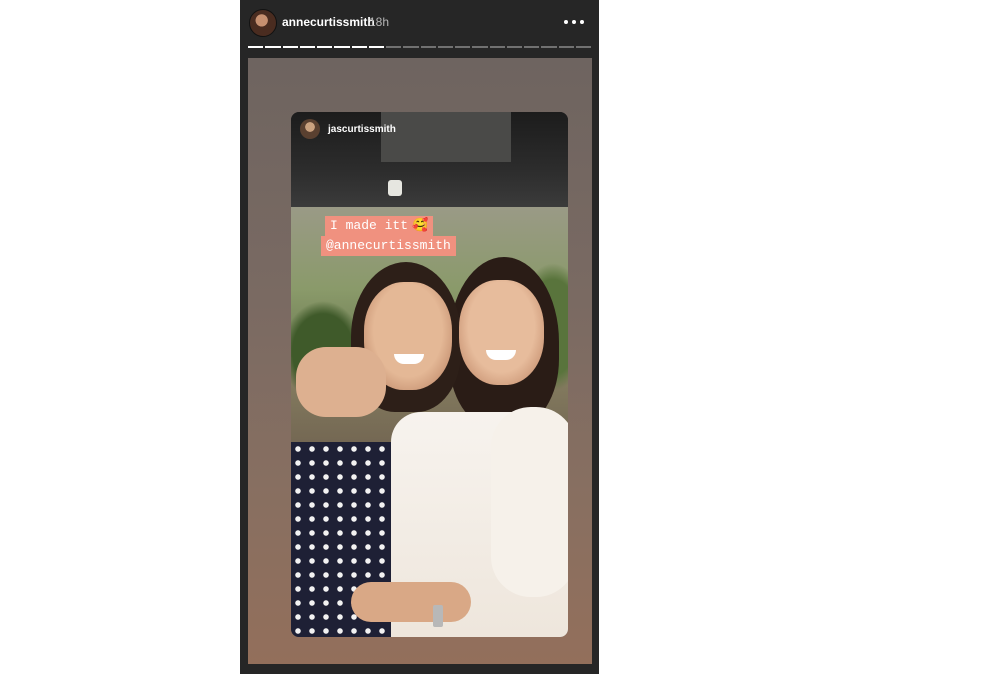 This screenshot has height=674, width=1000. What do you see at coordinates (362, 129) in the screenshot?
I see `reshared-username: jascurtissmith` at bounding box center [362, 129].